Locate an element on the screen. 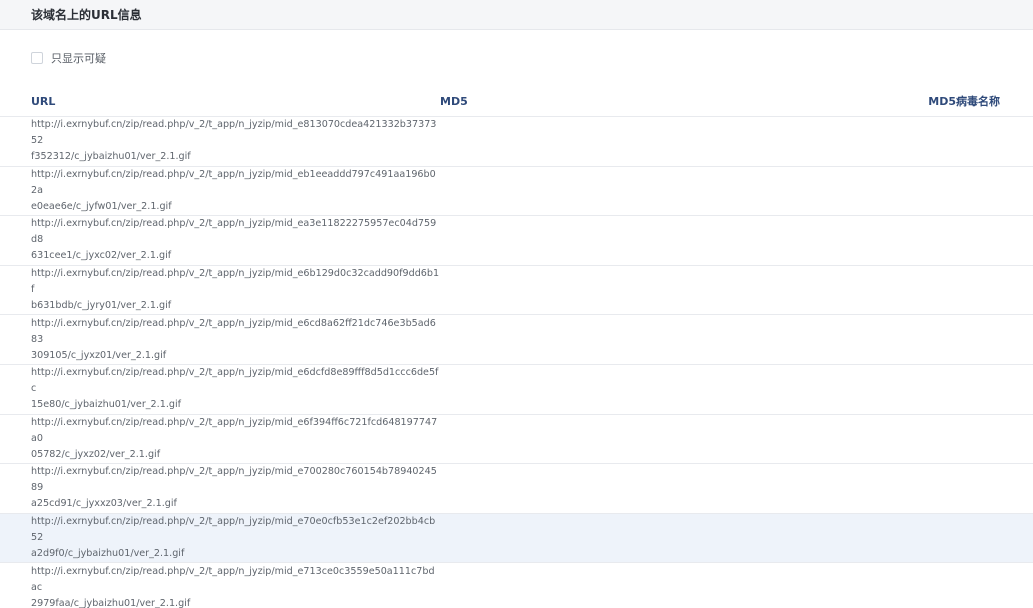 Image resolution: width=1033 pixels, height=608 pixels. url-text-line2: 2979faa/c_jybaizhu01/ver_2.1.gif is located at coordinates (111, 602).